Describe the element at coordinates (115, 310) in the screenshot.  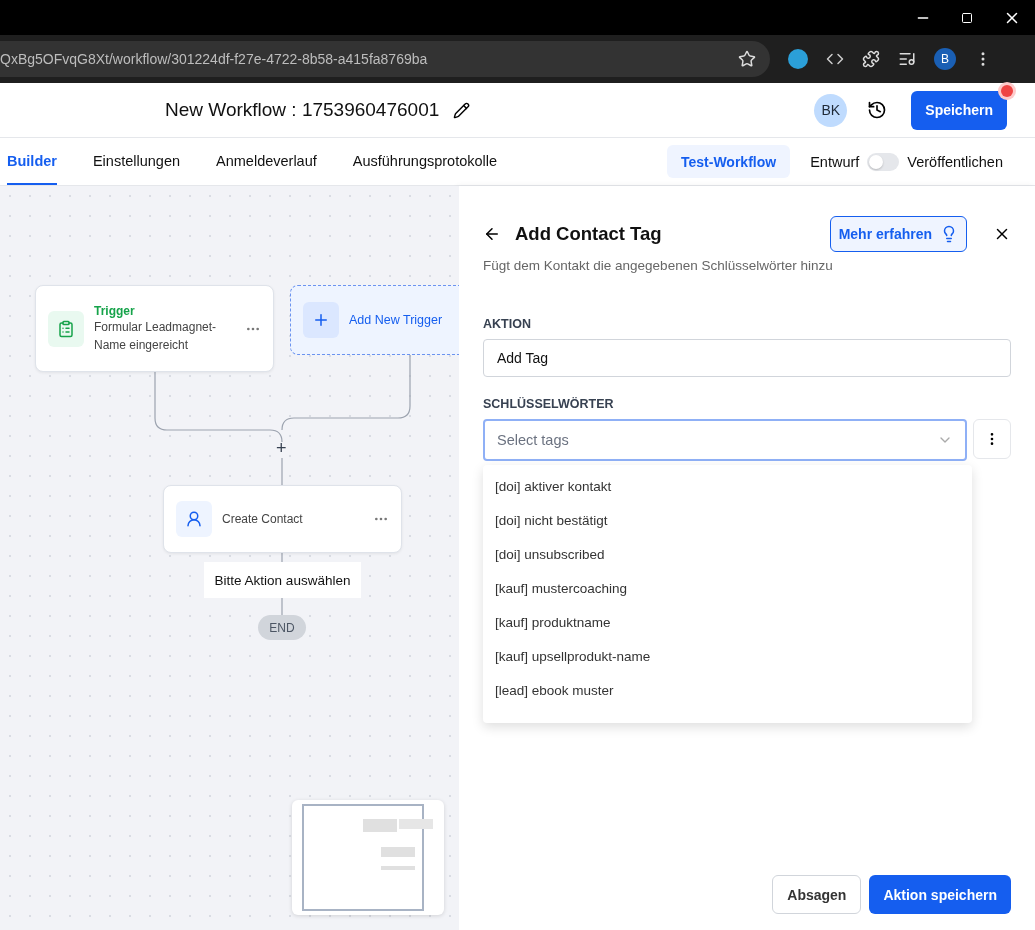
I see `trigger-title: Trigger` at that location.